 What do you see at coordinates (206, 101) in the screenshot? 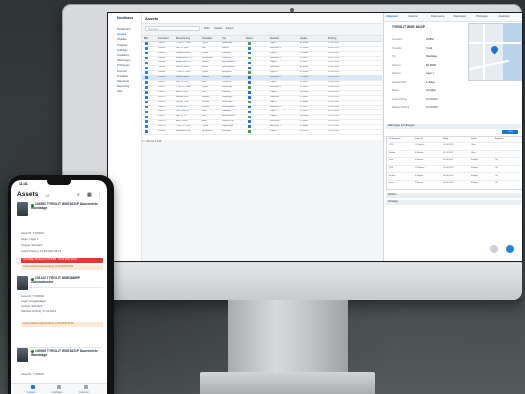
I see `table-cell: Festool` at bounding box center [206, 101].